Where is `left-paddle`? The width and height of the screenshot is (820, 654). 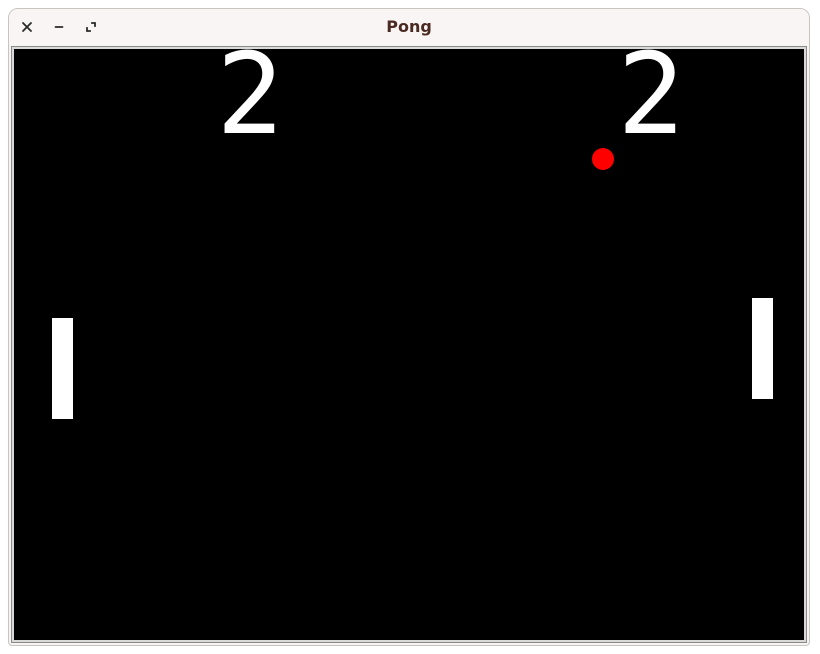 left-paddle is located at coordinates (62, 368).